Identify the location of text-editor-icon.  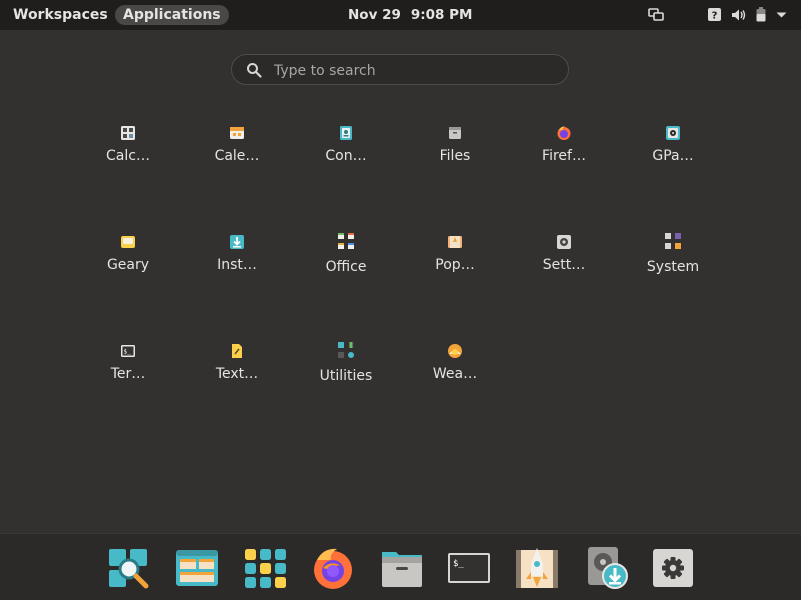
(237, 351).